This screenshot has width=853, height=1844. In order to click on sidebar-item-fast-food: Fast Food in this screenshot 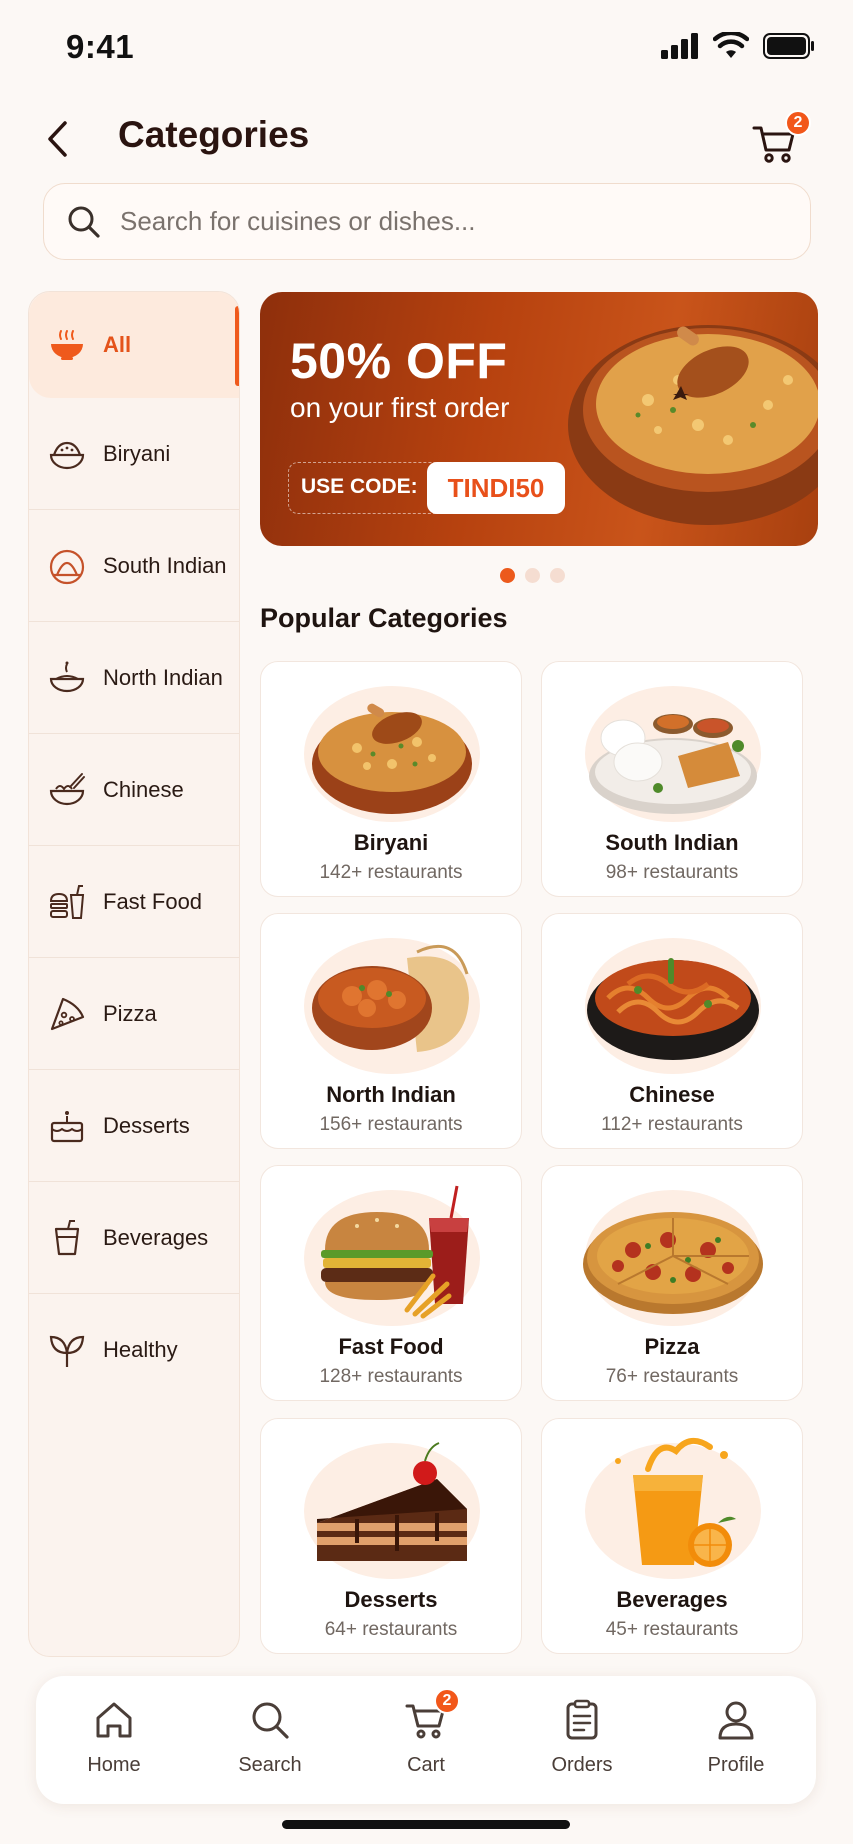, I will do `click(134, 902)`.